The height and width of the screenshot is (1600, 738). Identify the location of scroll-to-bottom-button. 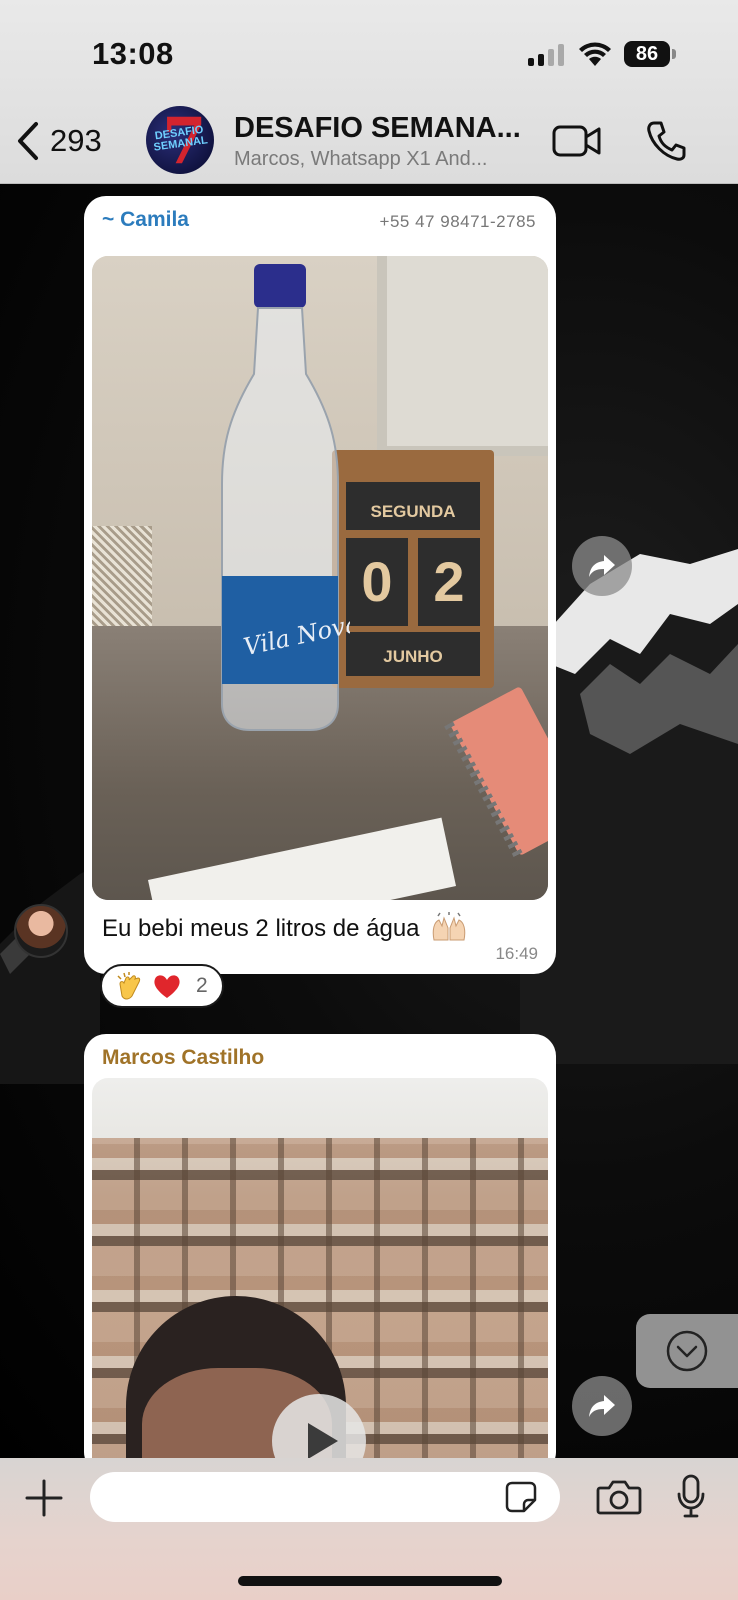
(687, 1351).